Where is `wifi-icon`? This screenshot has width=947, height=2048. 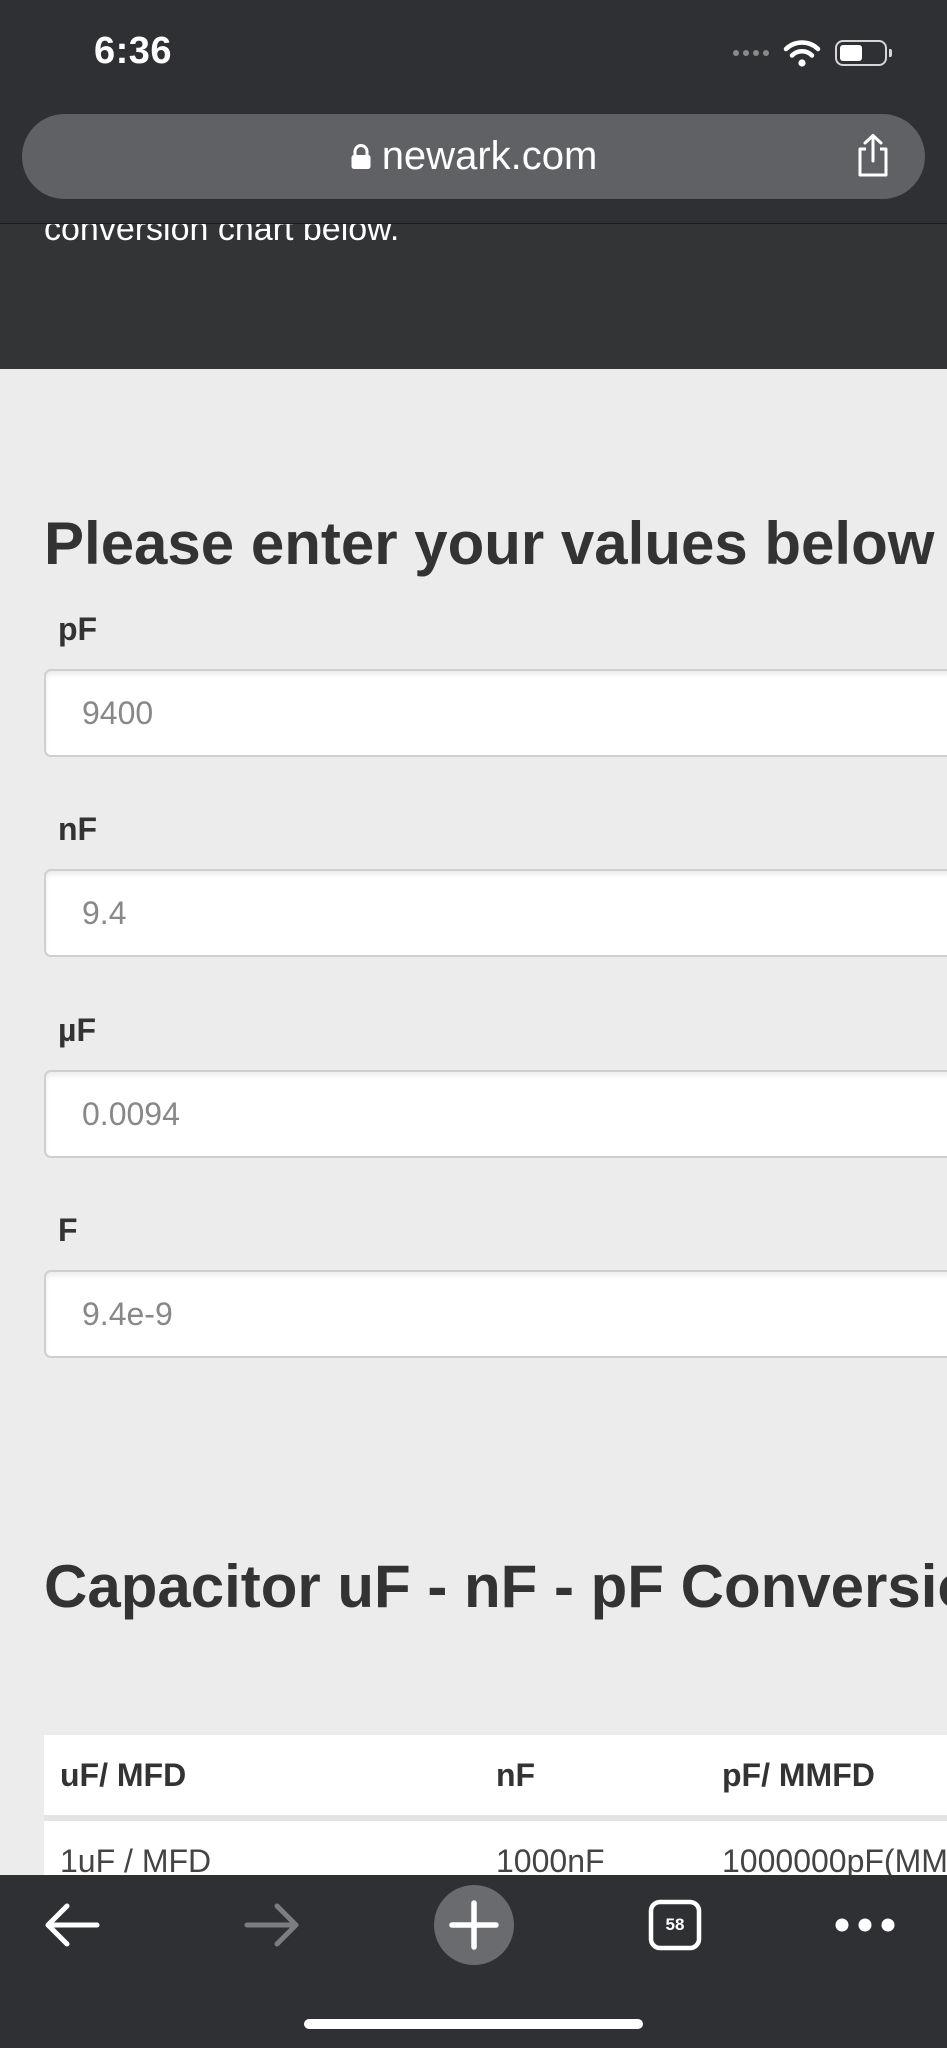
wifi-icon is located at coordinates (802, 53).